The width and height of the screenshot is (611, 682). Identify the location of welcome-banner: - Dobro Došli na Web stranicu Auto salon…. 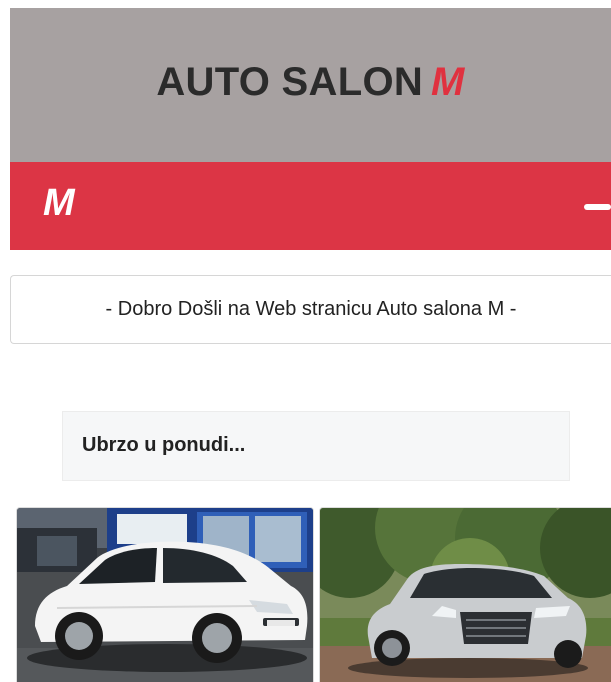
(310, 309).